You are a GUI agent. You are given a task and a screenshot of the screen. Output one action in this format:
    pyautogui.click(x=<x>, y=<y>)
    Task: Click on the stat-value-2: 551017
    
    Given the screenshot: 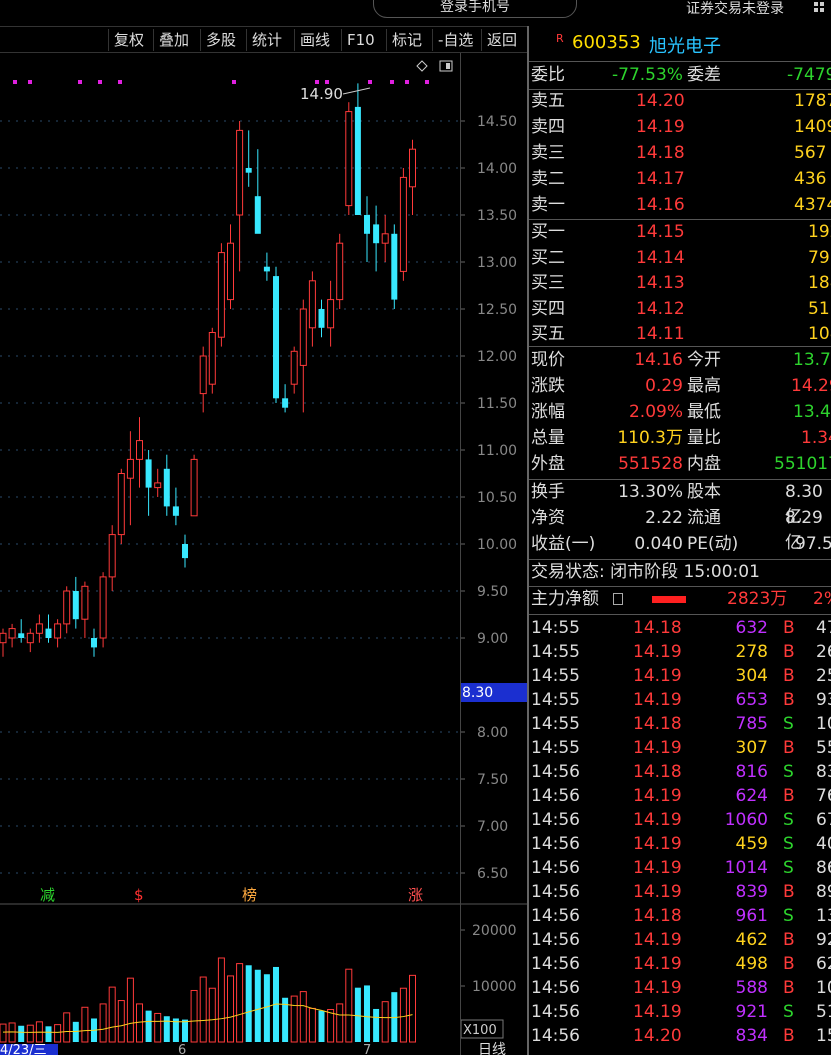 What is the action you would take?
    pyautogui.click(x=802, y=464)
    